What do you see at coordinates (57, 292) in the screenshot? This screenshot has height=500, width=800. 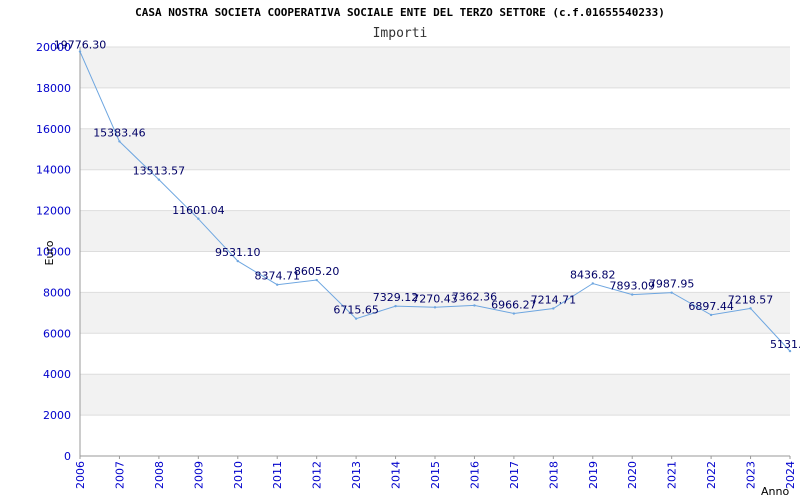 I see `y-tick-label: 8000` at bounding box center [57, 292].